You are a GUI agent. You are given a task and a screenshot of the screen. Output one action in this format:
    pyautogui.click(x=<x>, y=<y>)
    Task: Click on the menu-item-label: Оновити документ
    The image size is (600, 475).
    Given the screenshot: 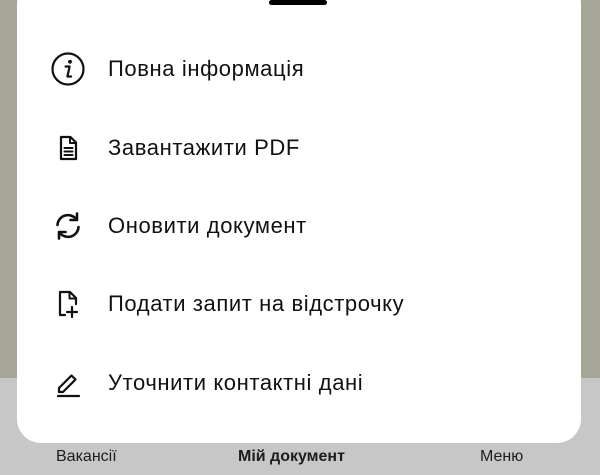 What is the action you would take?
    pyautogui.click(x=207, y=225)
    